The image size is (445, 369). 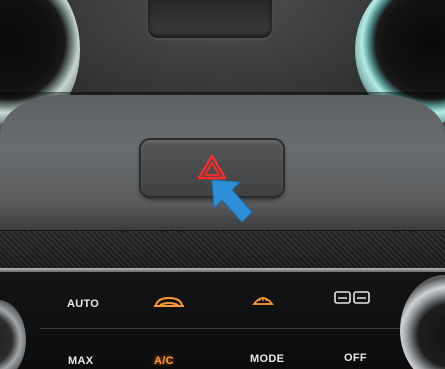 I want to click on climate-divider, so click(x=225, y=328).